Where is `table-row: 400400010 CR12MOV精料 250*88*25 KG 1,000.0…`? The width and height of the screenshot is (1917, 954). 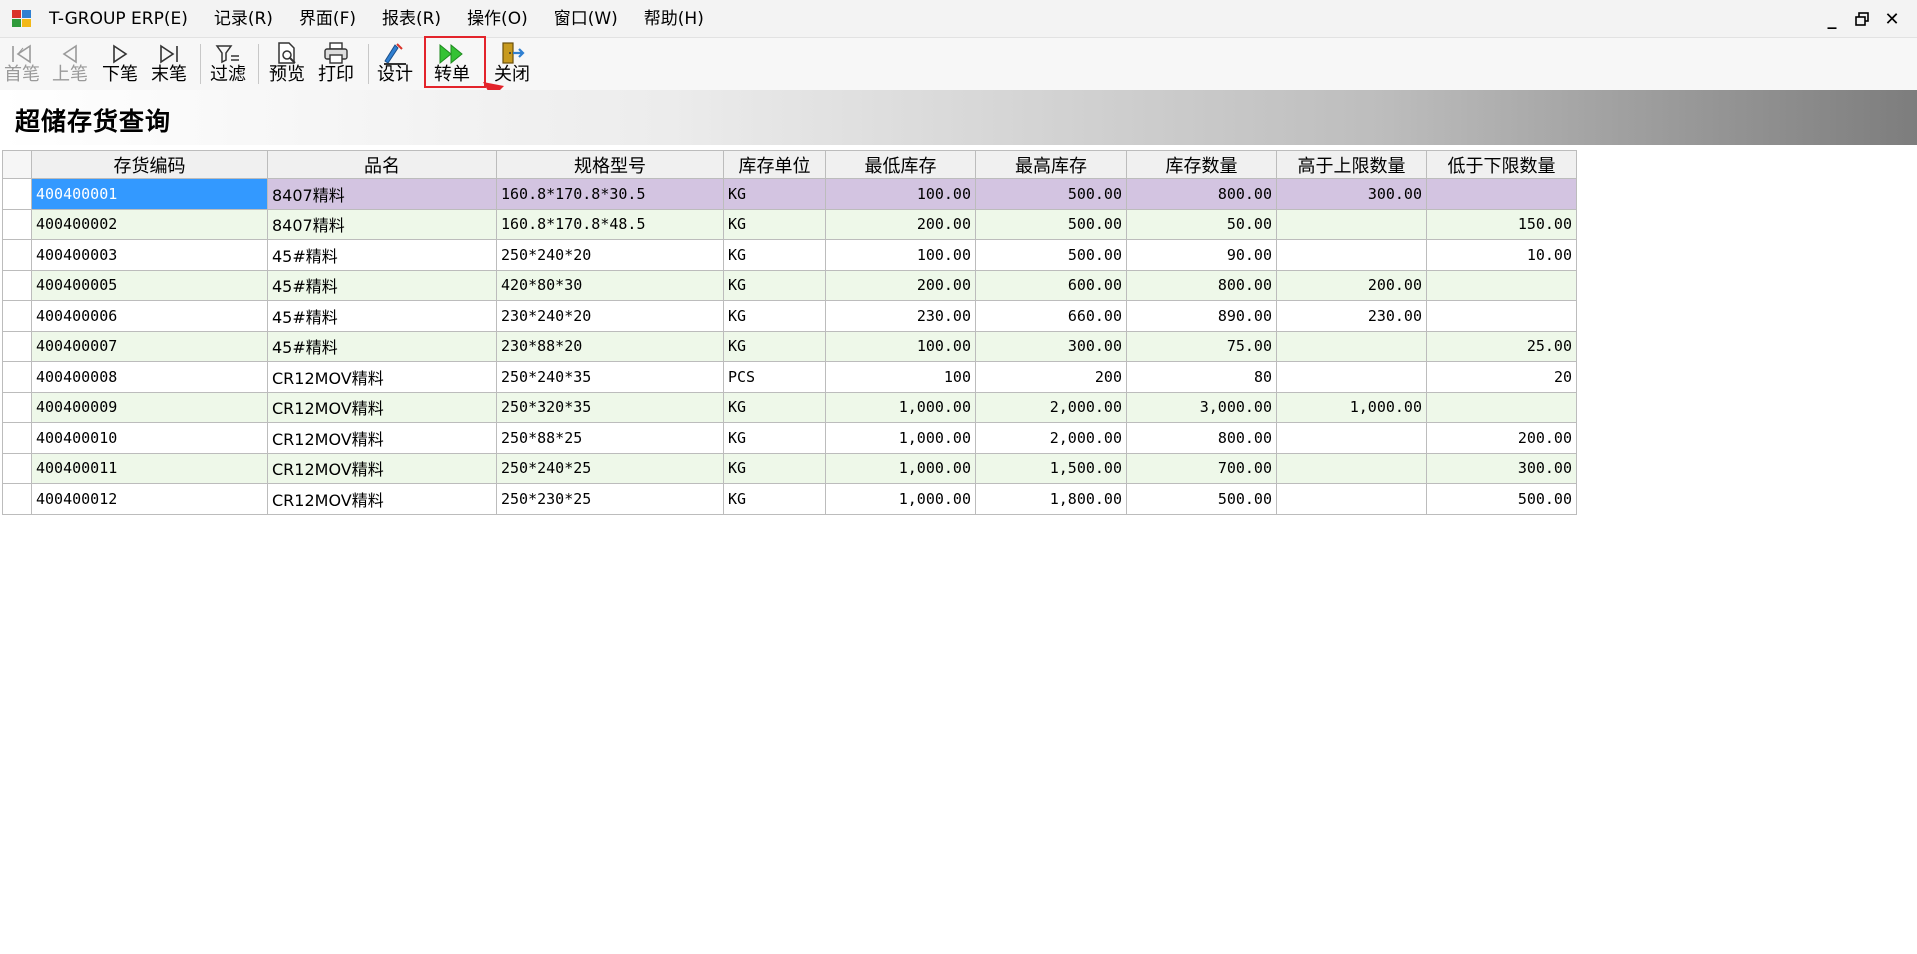
table-row: 400400010 CR12MOV精料 250*88*25 KG 1,000.0… is located at coordinates (789, 438).